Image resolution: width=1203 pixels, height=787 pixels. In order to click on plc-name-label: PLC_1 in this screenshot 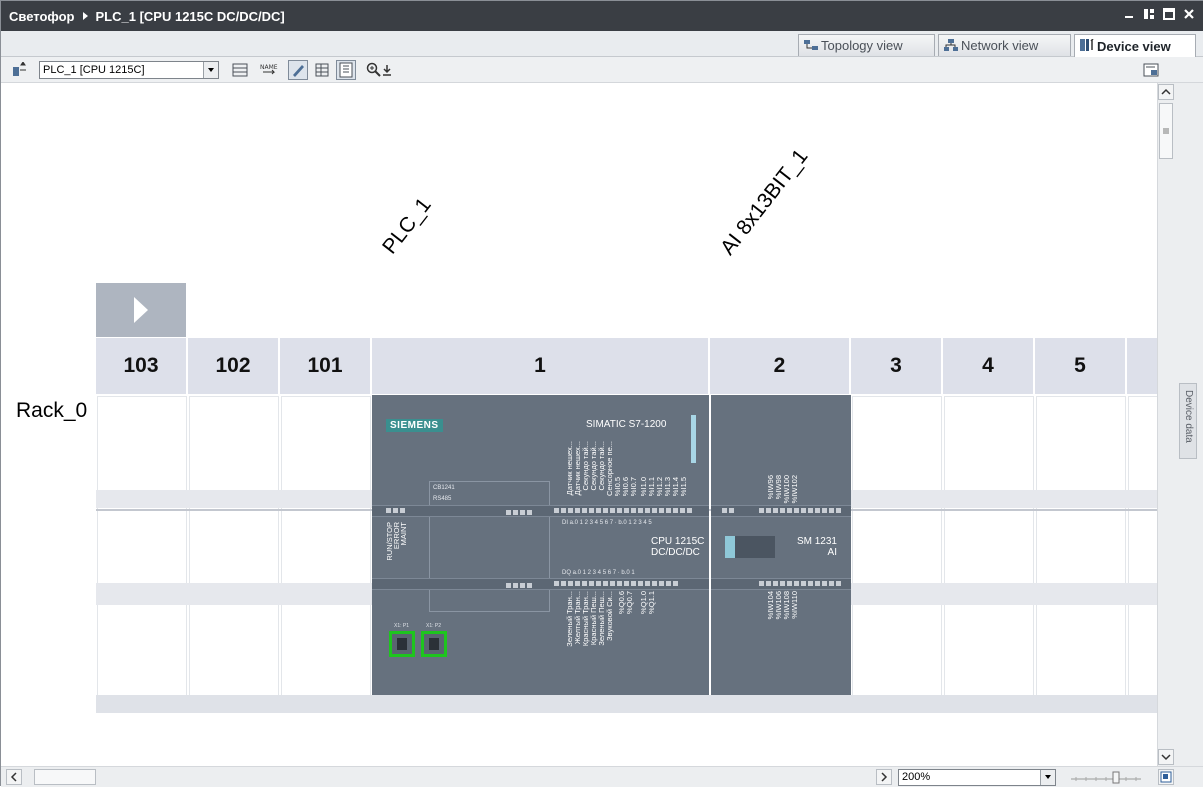, I will do `click(407, 226)`.